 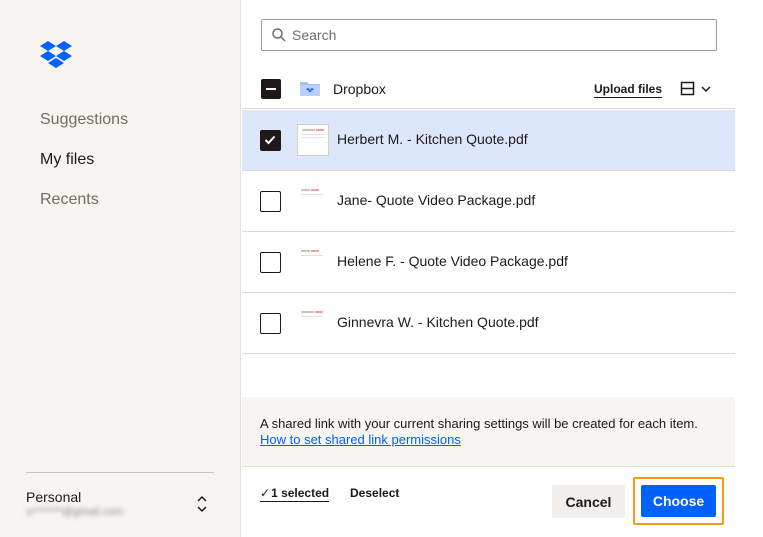 I want to click on checkmark-icon: ✓, so click(x=265, y=493).